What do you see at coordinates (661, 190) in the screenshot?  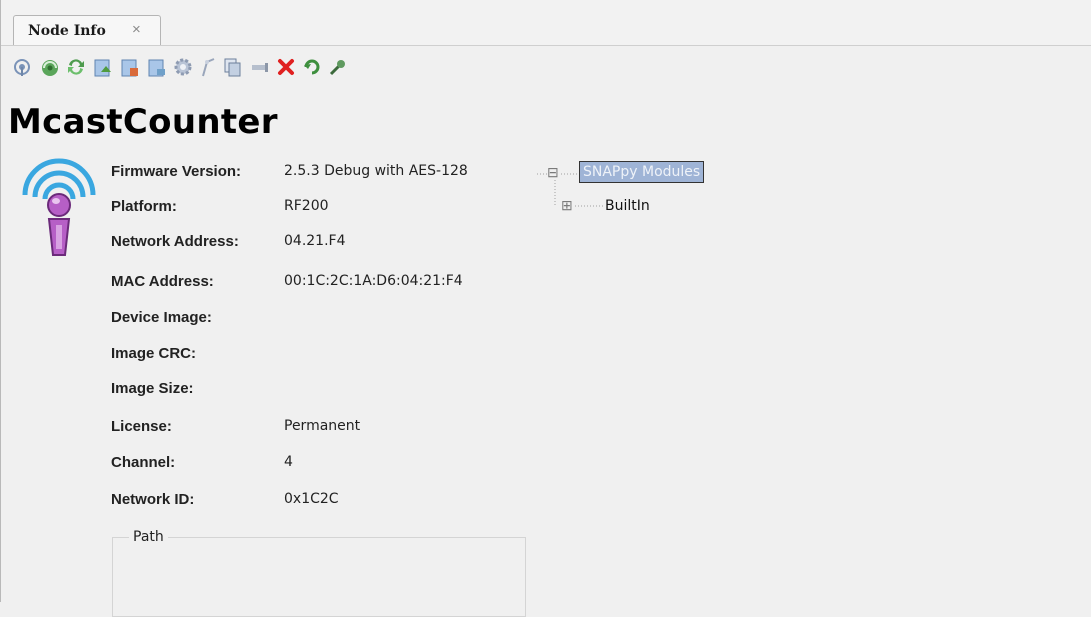 I see `module-tree: ⊟ SNAPpy Modules ⊞ BuiltIn` at bounding box center [661, 190].